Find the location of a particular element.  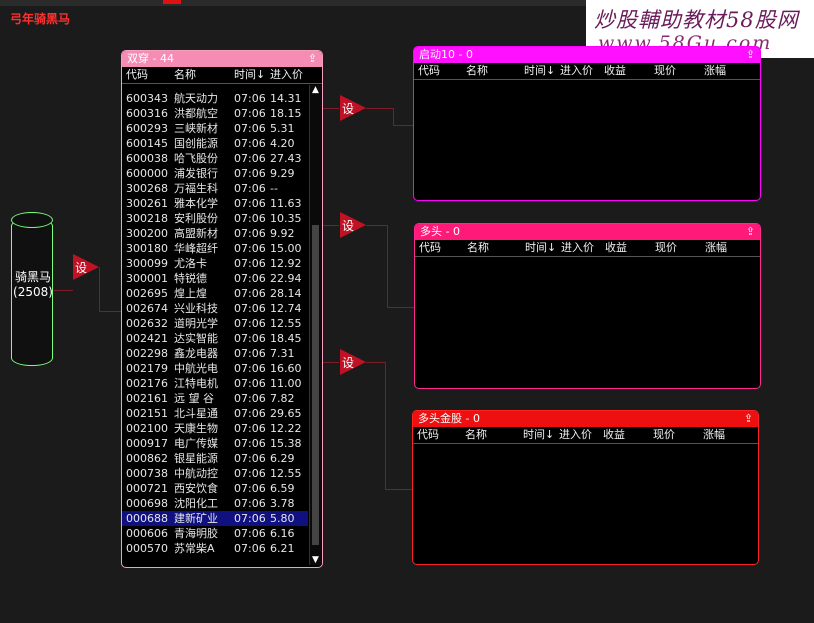

table-row: 002421 达实智能 07:06 18.45 is located at coordinates (215, 338).